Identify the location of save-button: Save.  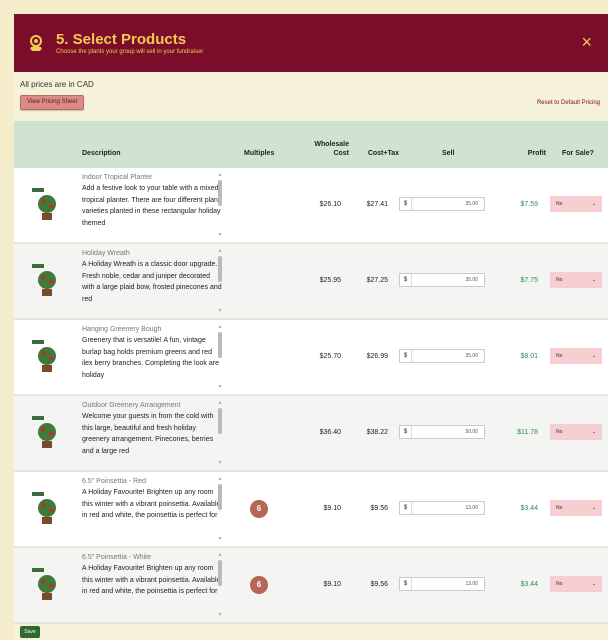
(30, 632).